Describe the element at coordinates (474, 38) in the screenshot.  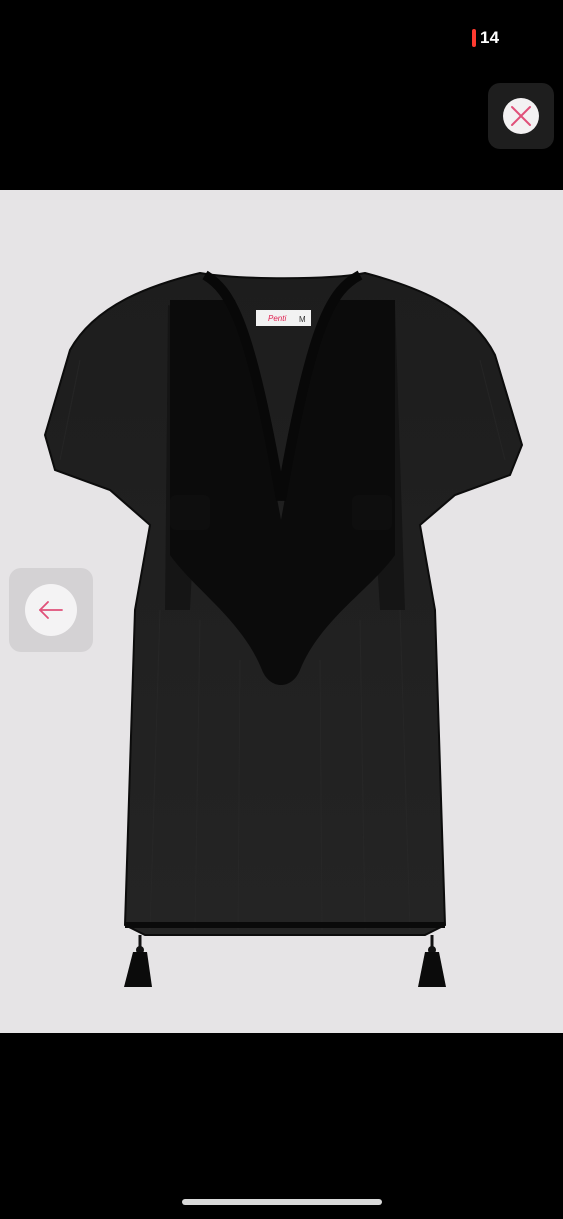
I see `battery-level-icon` at that location.